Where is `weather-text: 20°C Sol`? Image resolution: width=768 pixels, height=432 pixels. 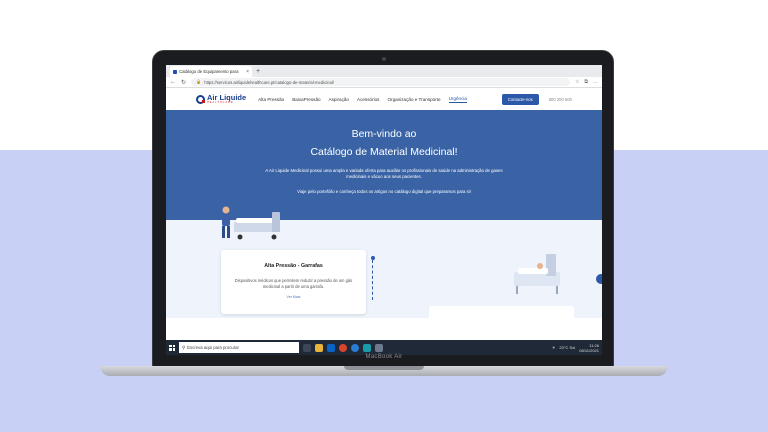 weather-text: 20°C Sol is located at coordinates (567, 347).